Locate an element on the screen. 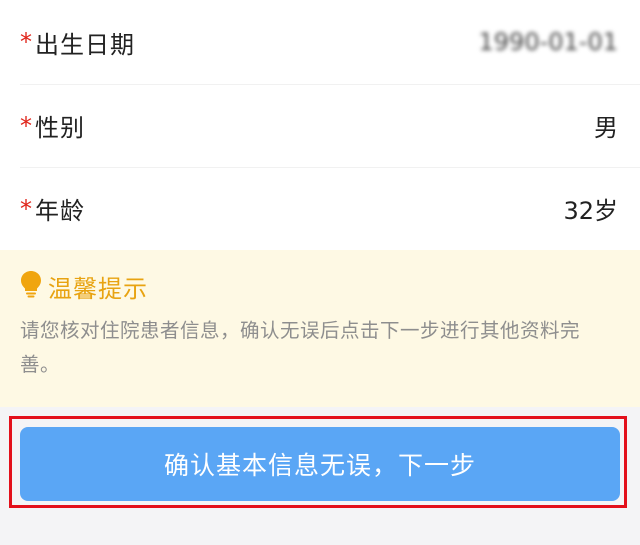  birth-date-label-group: * 出生日期 is located at coordinates (77, 42).